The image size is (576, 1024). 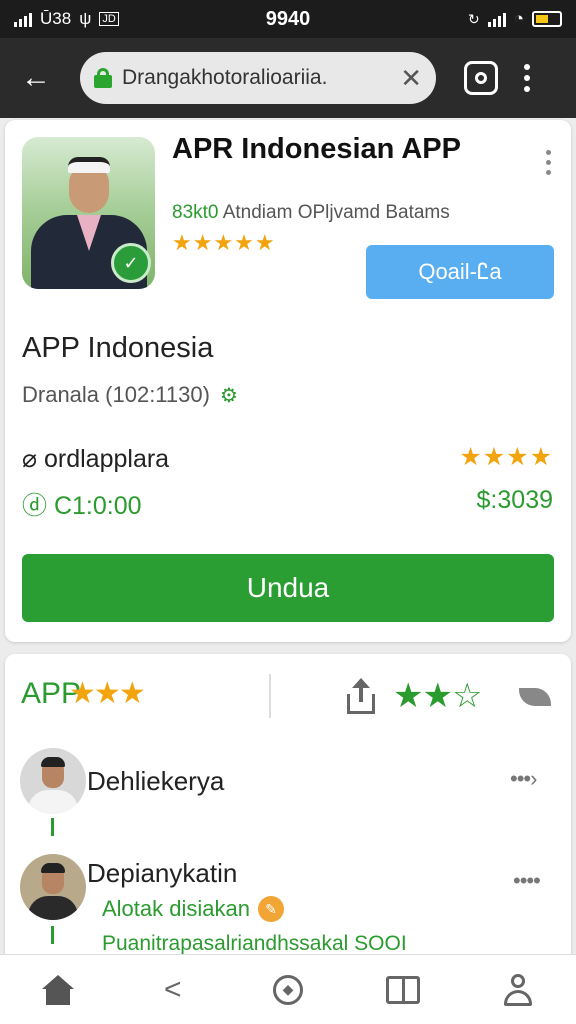 I want to click on category-label: ⌀ ordlapplara, so click(x=96, y=459).